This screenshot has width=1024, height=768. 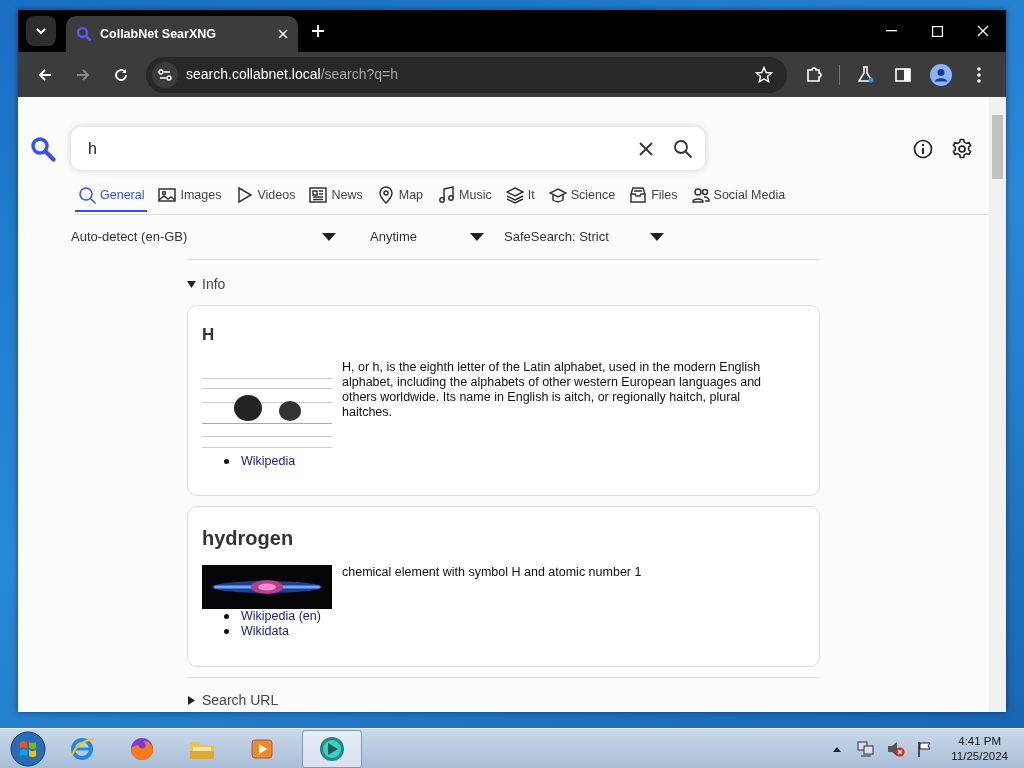 I want to click on category-tab: Map, so click(x=400, y=196).